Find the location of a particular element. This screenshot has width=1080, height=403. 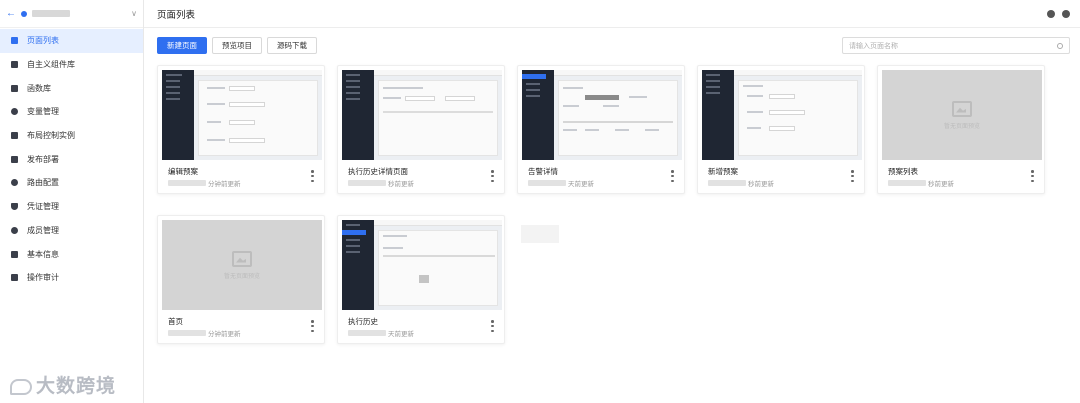

toolbar: 新建页面 预览项目 源码下载 is located at coordinates (237, 45).